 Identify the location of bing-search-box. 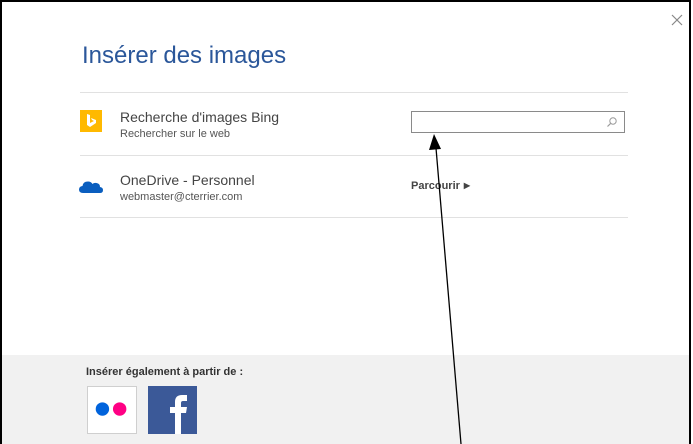
(518, 122).